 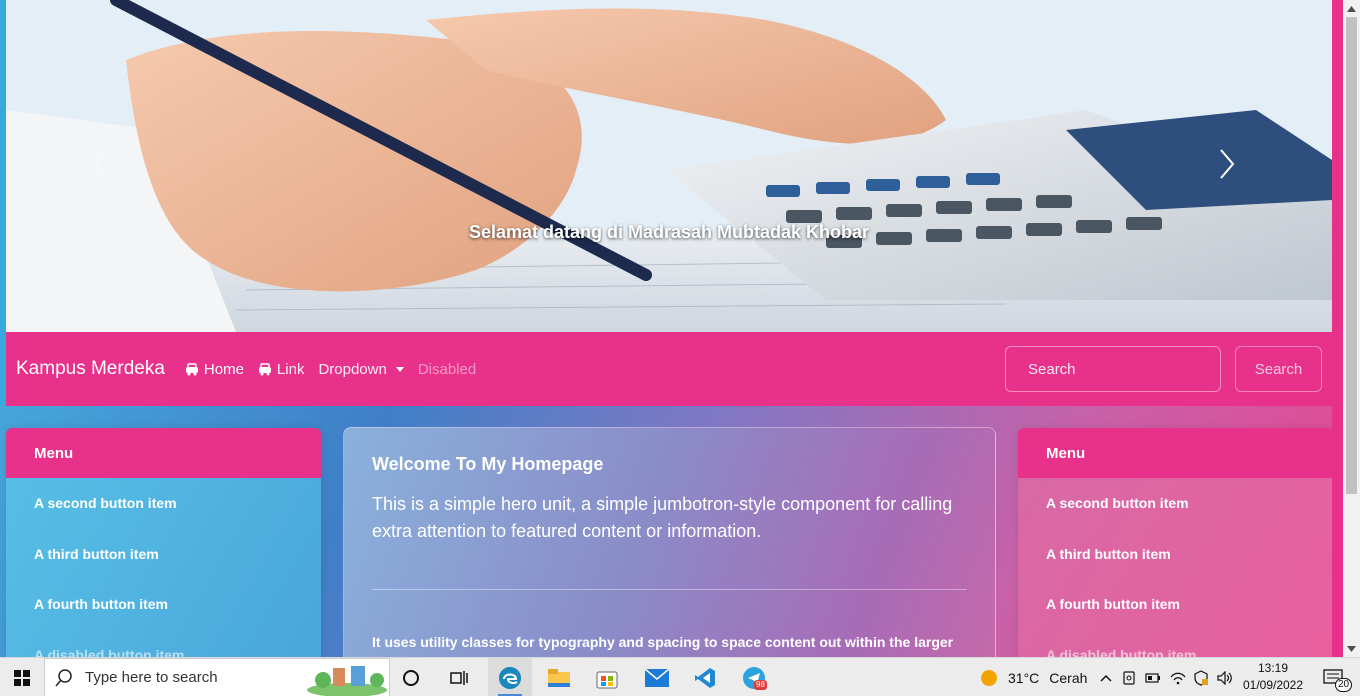 I want to click on device-icon-button, so click(x=1130, y=677).